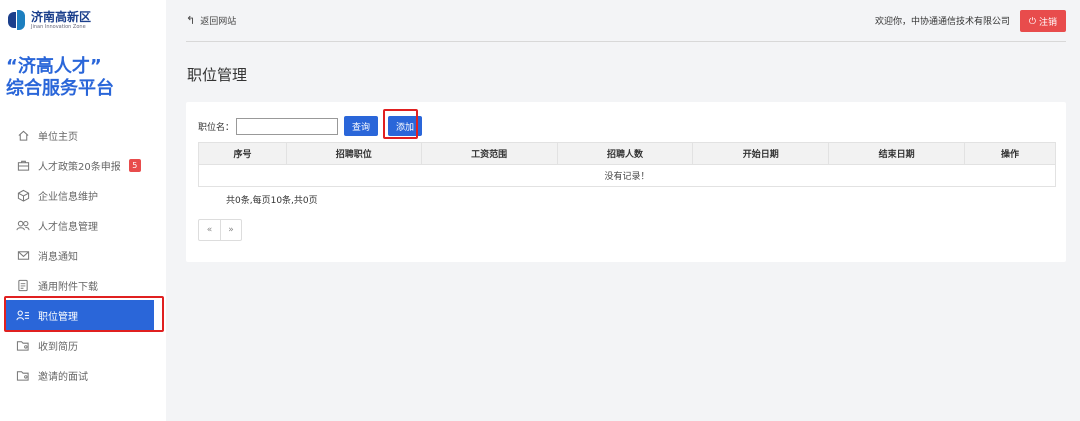 This screenshot has width=1080, height=421. Describe the element at coordinates (897, 153) in the screenshot. I see `column-header-end-date: 结束日期` at that location.